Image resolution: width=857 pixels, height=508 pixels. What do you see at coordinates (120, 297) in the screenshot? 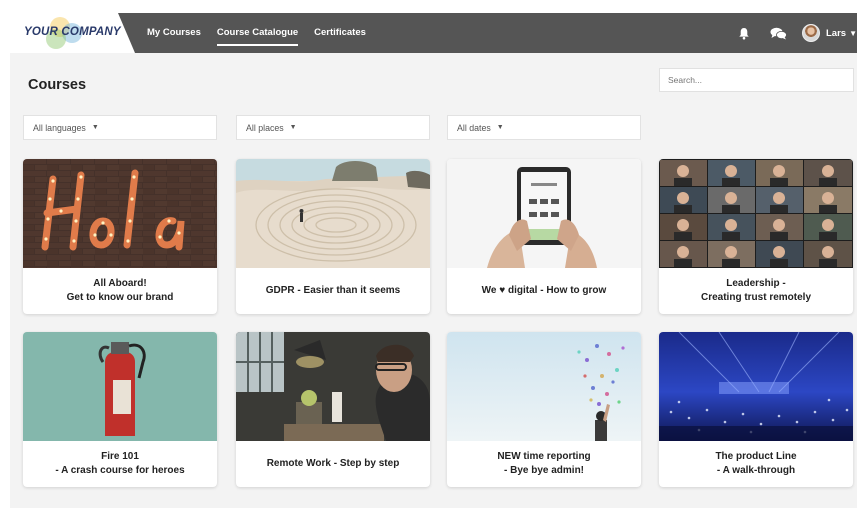
I see `course-title-line2: Get to know our brand` at bounding box center [120, 297].